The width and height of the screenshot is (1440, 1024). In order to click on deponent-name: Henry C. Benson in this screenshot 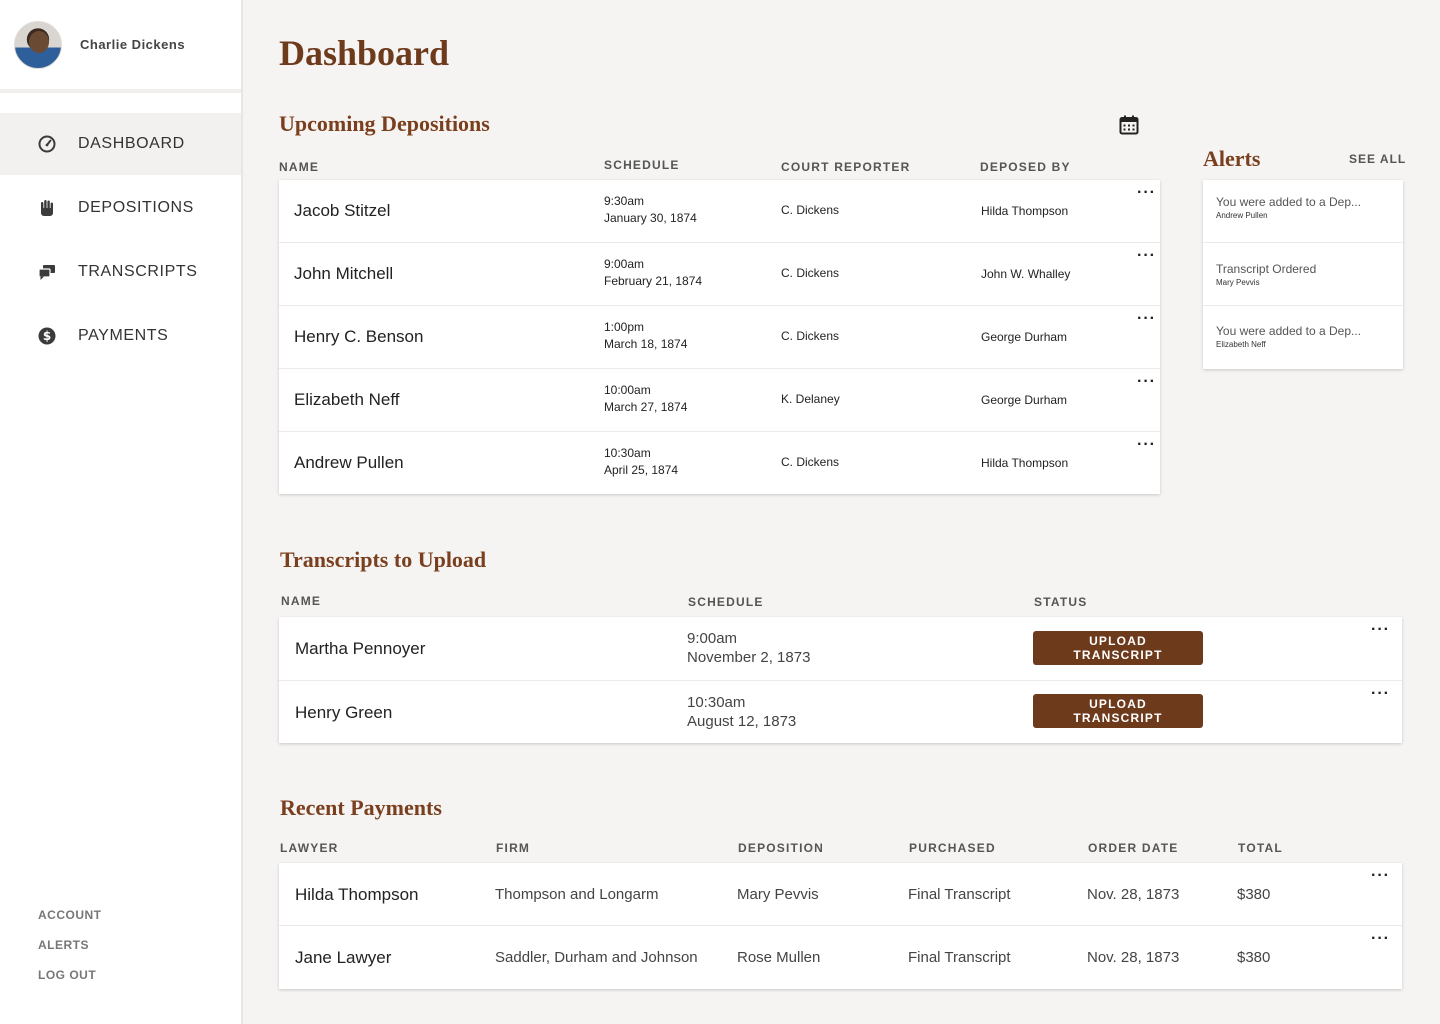, I will do `click(359, 336)`.